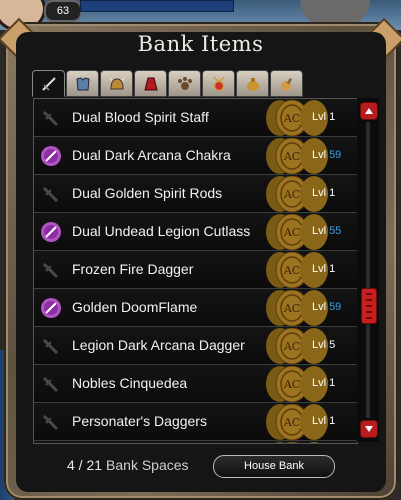 This screenshot has width=401, height=500. Describe the element at coordinates (135, 307) in the screenshot. I see `bank-item-name: Golden DoomFlame` at that location.